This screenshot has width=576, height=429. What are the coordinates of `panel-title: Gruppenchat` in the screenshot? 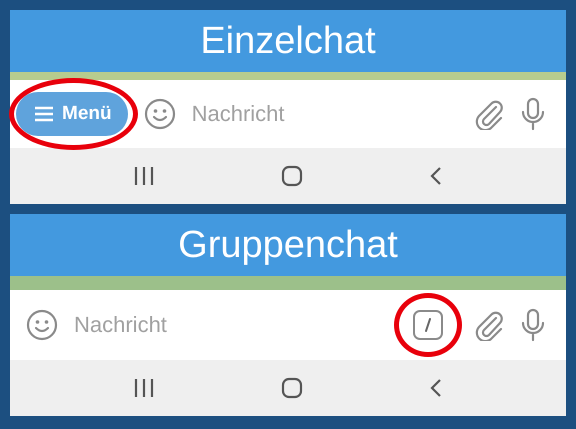 It's located at (288, 245).